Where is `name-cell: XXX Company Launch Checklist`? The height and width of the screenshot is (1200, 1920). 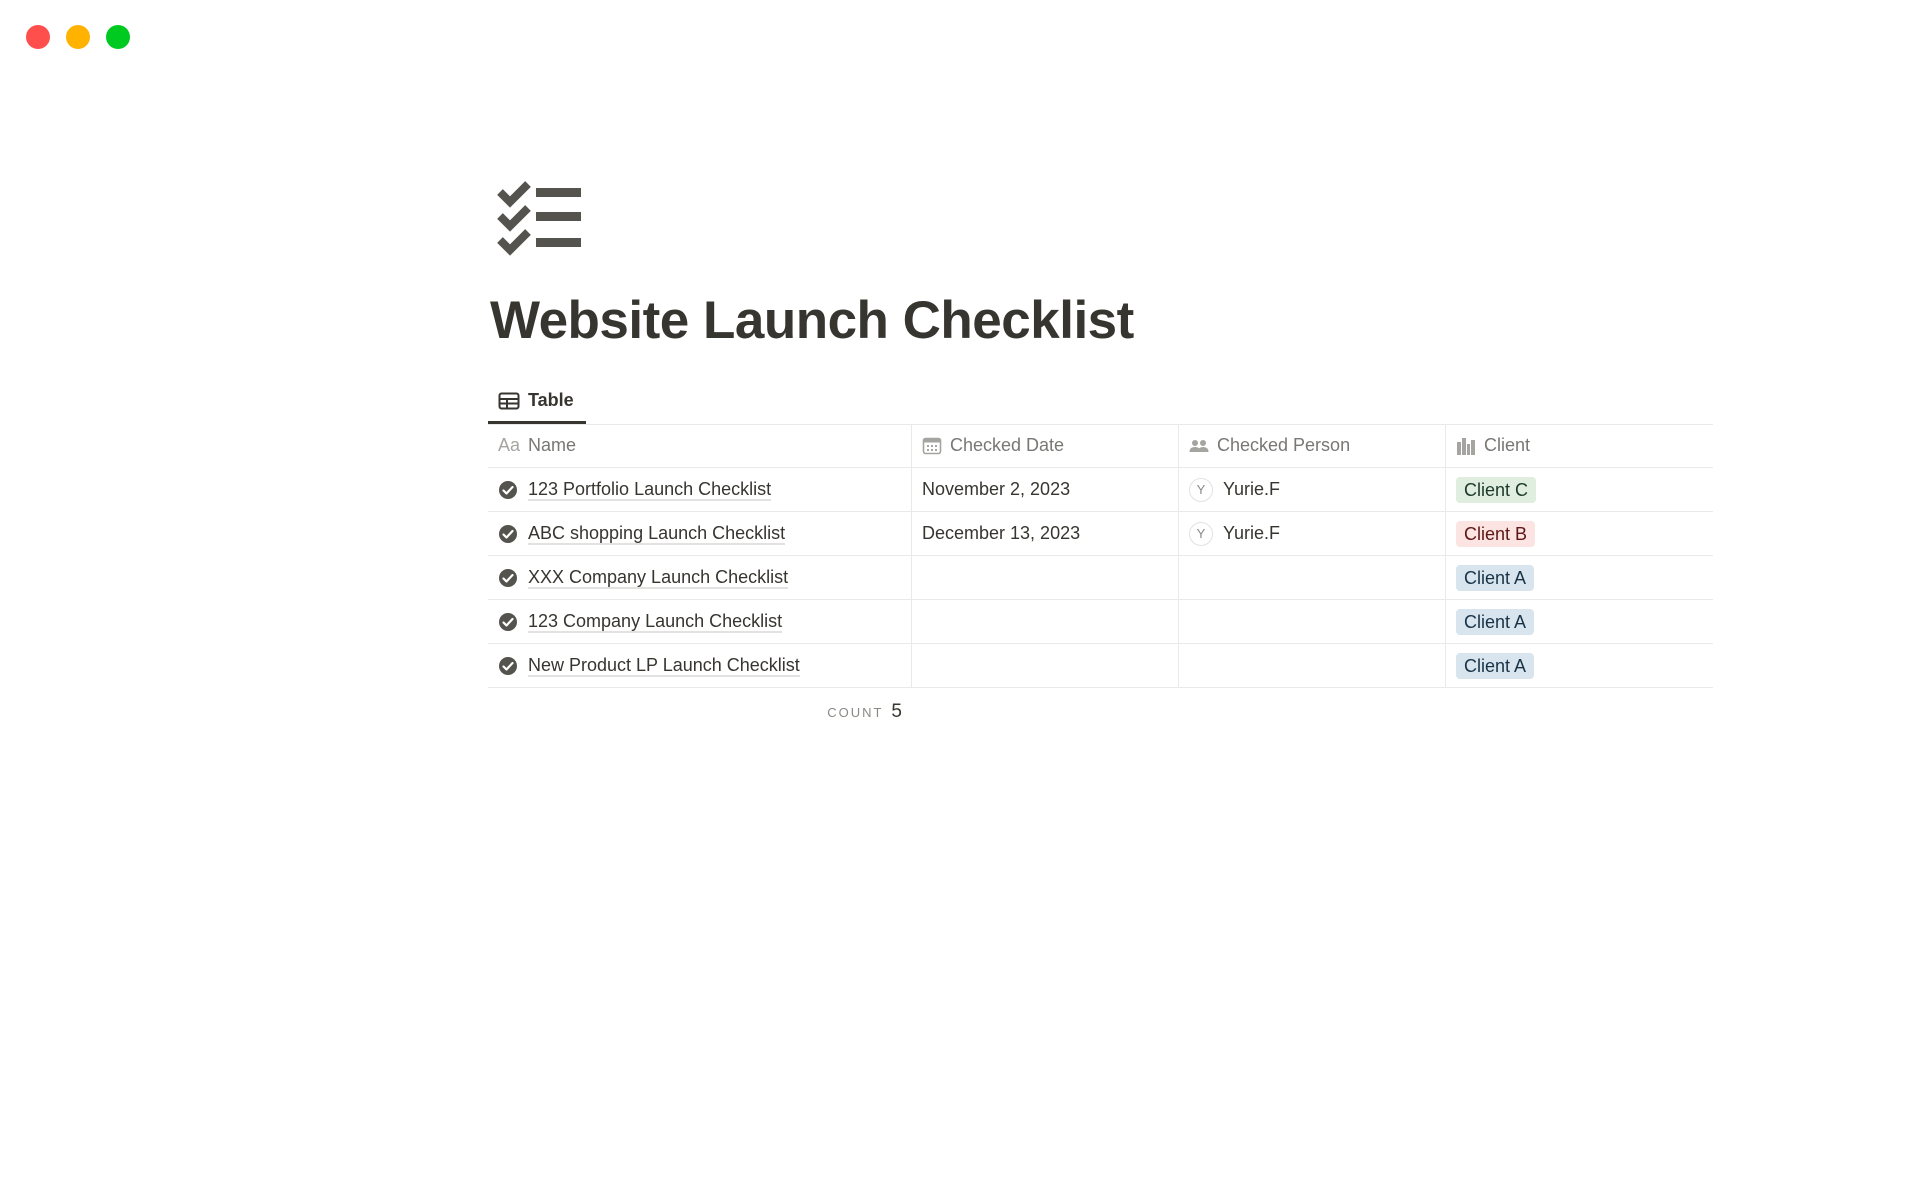
name-cell: XXX Company Launch Checklist is located at coordinates (700, 577).